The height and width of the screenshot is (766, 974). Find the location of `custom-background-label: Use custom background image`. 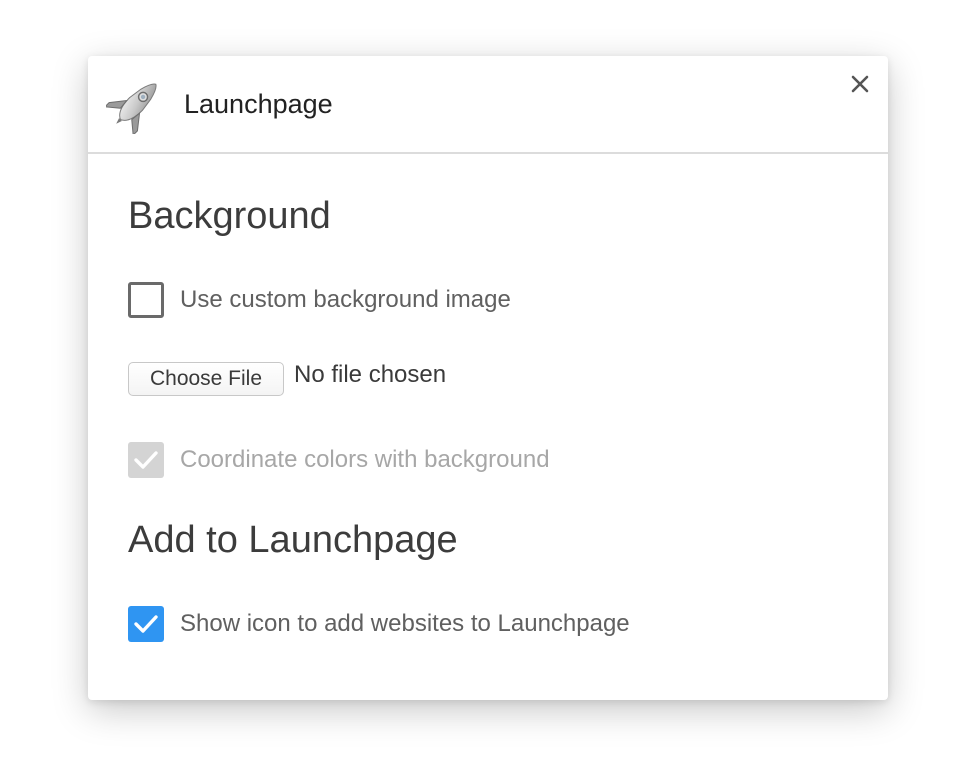

custom-background-label: Use custom background image is located at coordinates (345, 300).